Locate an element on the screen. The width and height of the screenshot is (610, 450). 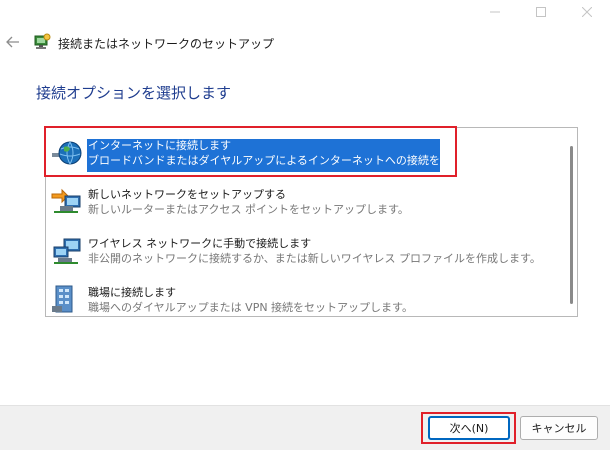
close-button is located at coordinates (587, 12).